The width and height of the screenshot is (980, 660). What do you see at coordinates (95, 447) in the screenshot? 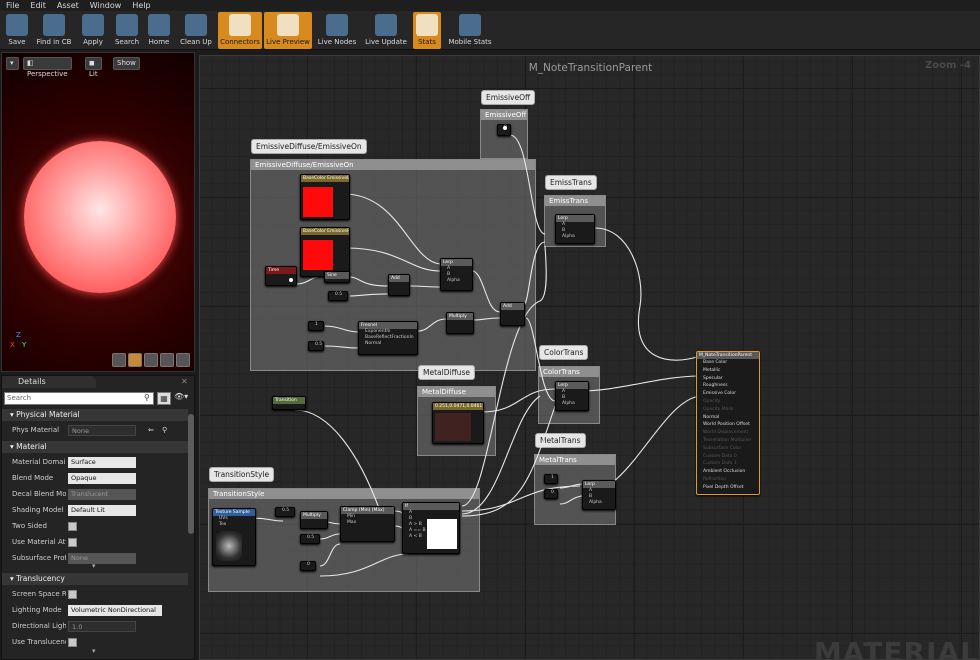
I see `section-material: ▾ Material` at bounding box center [95, 447].